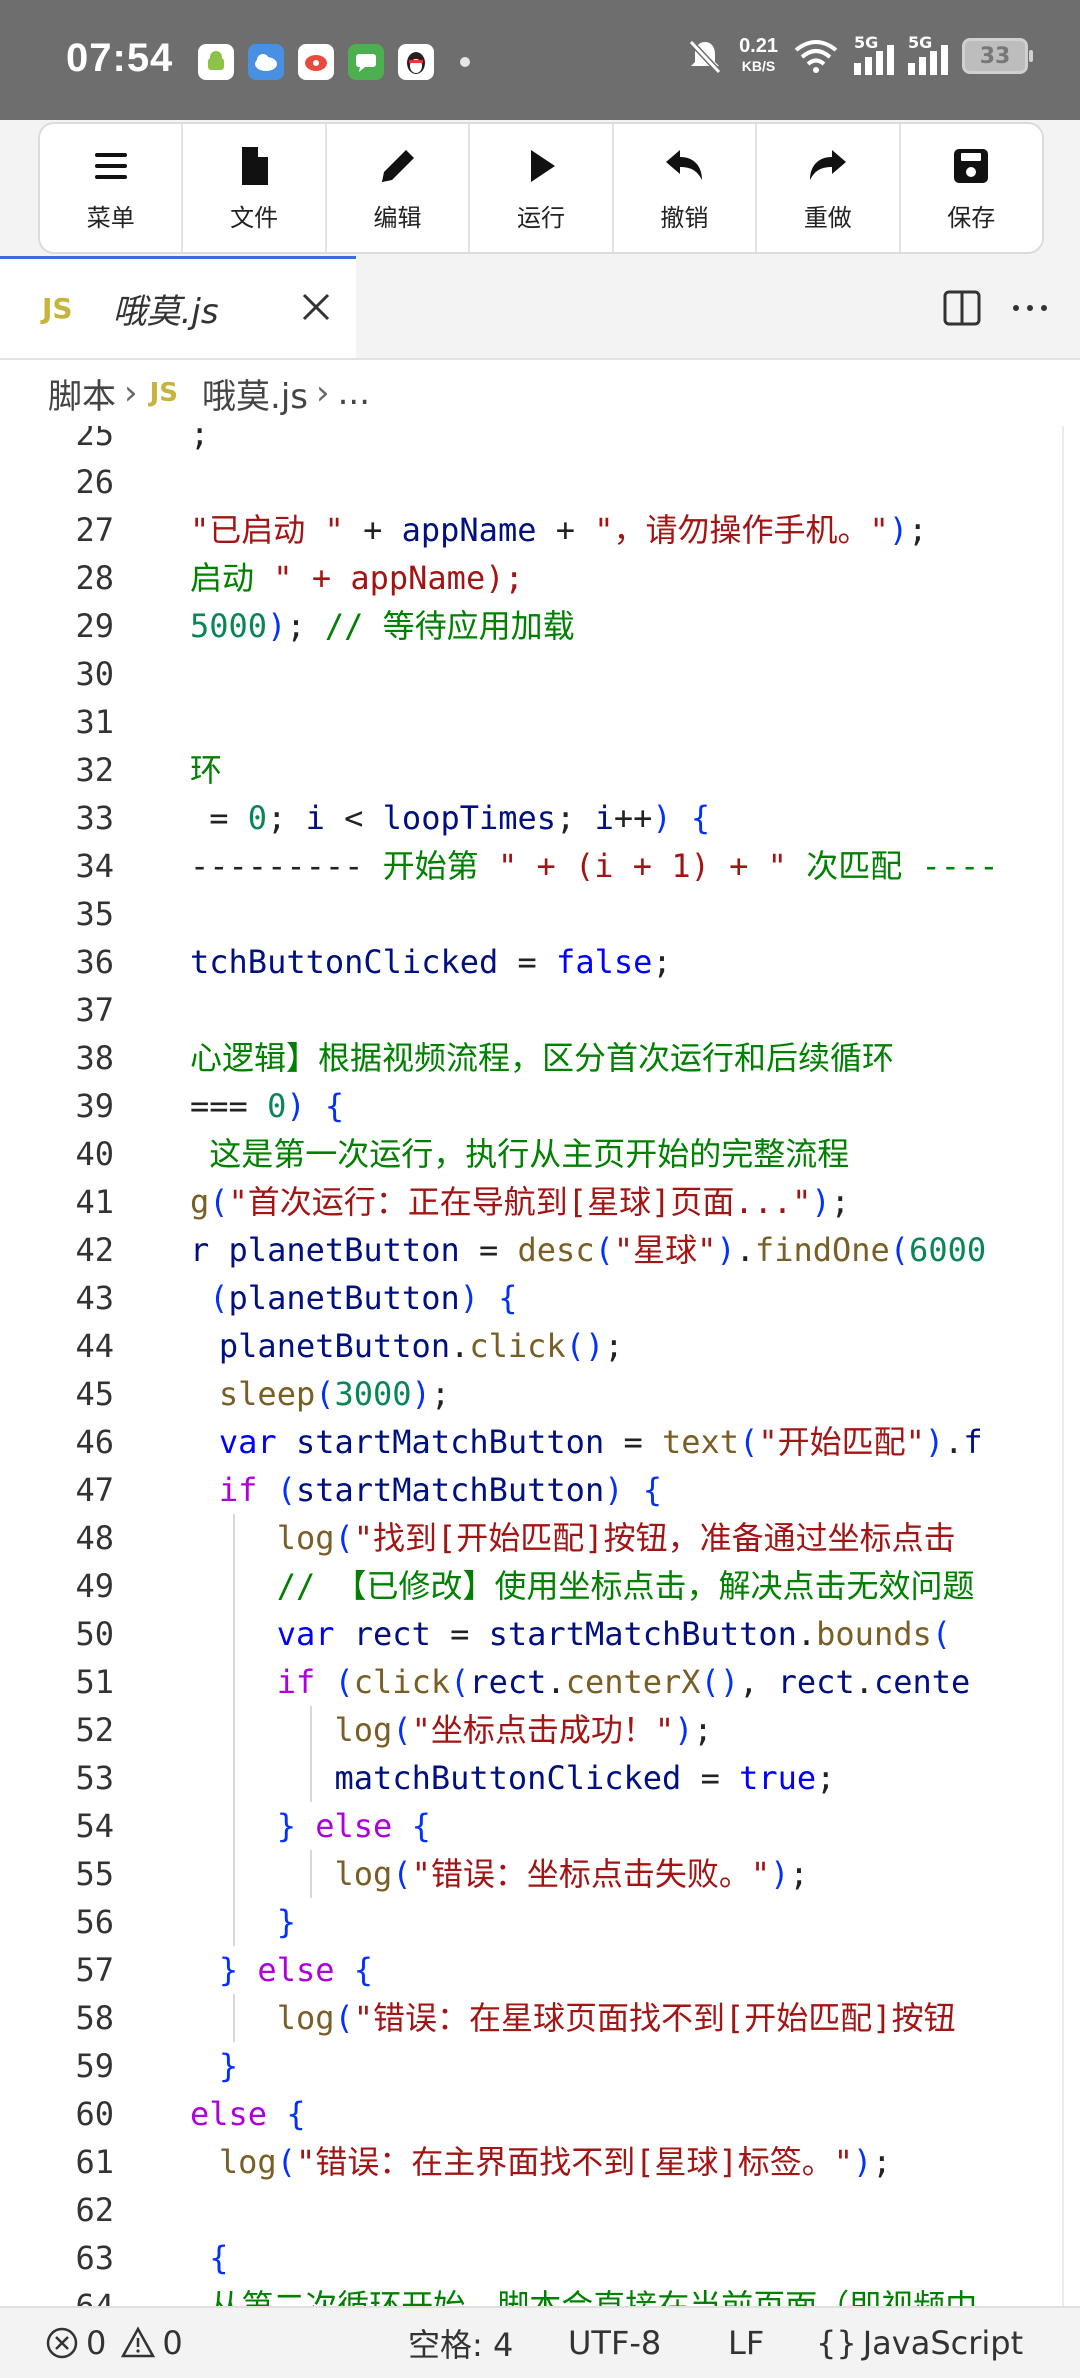 The height and width of the screenshot is (2378, 1080). I want to click on code-text: if (startMatchButton) {, so click(440, 1490).